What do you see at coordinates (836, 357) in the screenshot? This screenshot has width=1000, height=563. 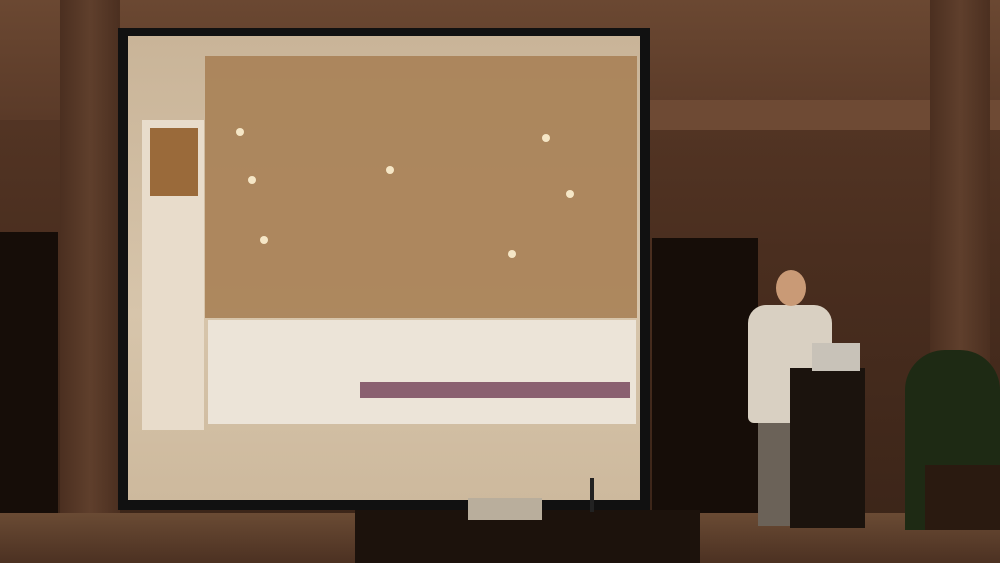 I see `laptop` at bounding box center [836, 357].